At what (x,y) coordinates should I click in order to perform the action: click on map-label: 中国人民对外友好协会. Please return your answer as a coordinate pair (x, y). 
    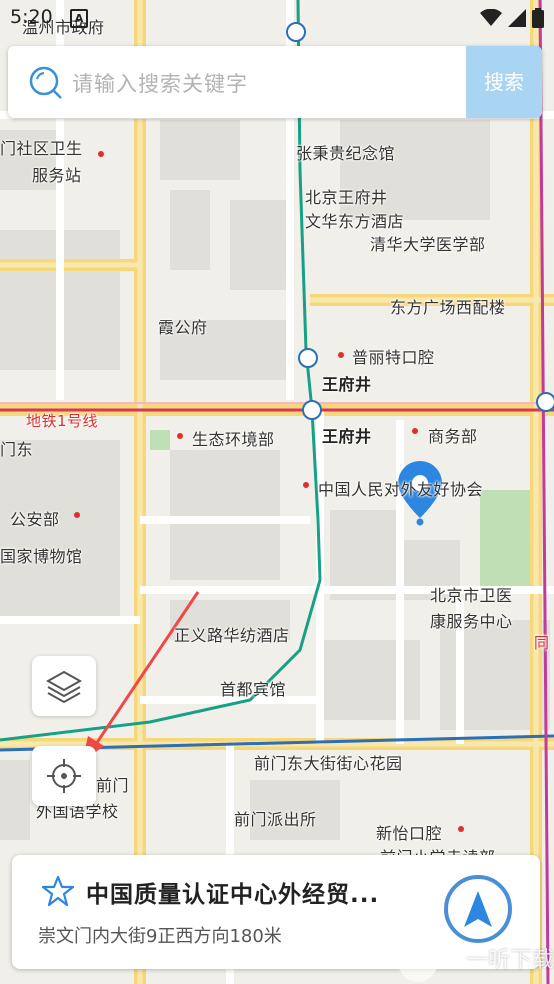
    Looking at the image, I should click on (401, 489).